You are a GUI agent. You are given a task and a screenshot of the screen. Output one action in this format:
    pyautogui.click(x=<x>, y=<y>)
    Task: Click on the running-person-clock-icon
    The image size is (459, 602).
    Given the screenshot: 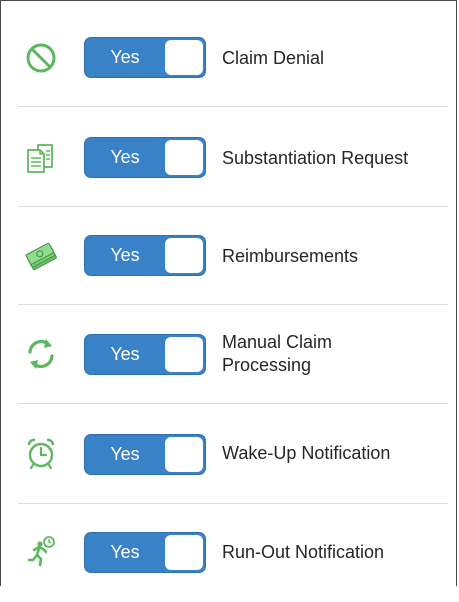 What is the action you would take?
    pyautogui.click(x=41, y=551)
    